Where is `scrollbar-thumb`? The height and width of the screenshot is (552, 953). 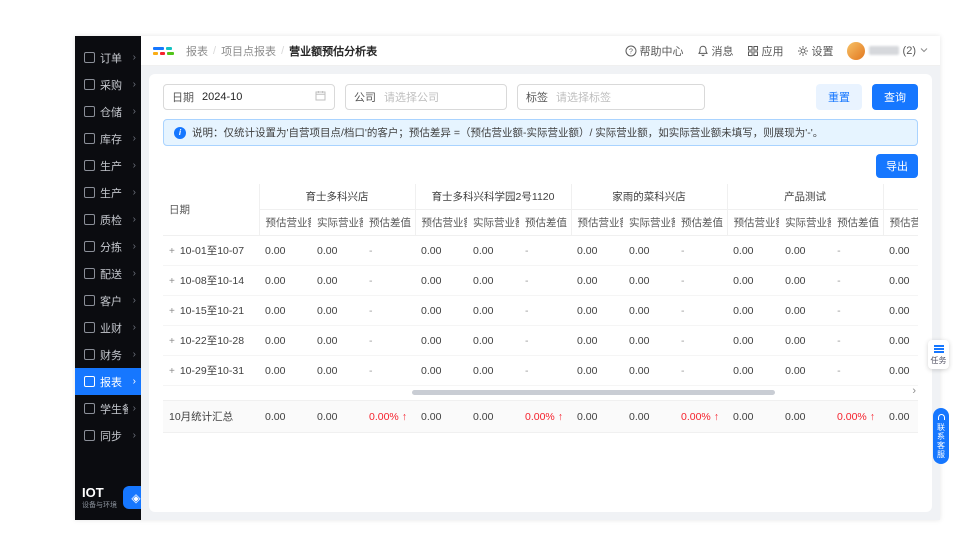 scrollbar-thumb is located at coordinates (593, 392).